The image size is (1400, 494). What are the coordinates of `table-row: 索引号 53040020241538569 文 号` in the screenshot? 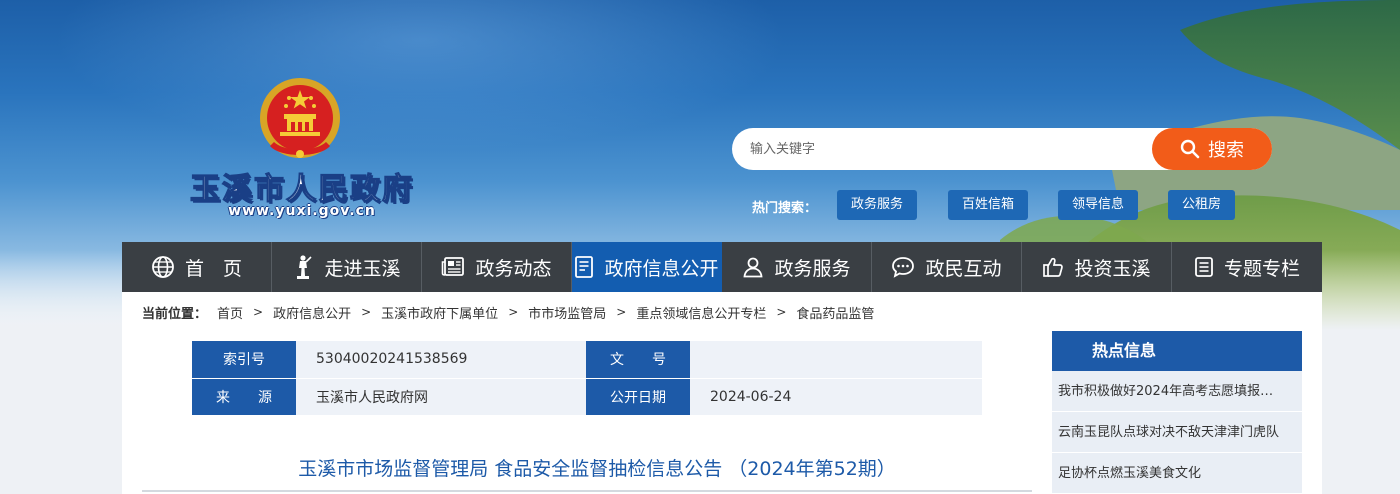 It's located at (587, 360).